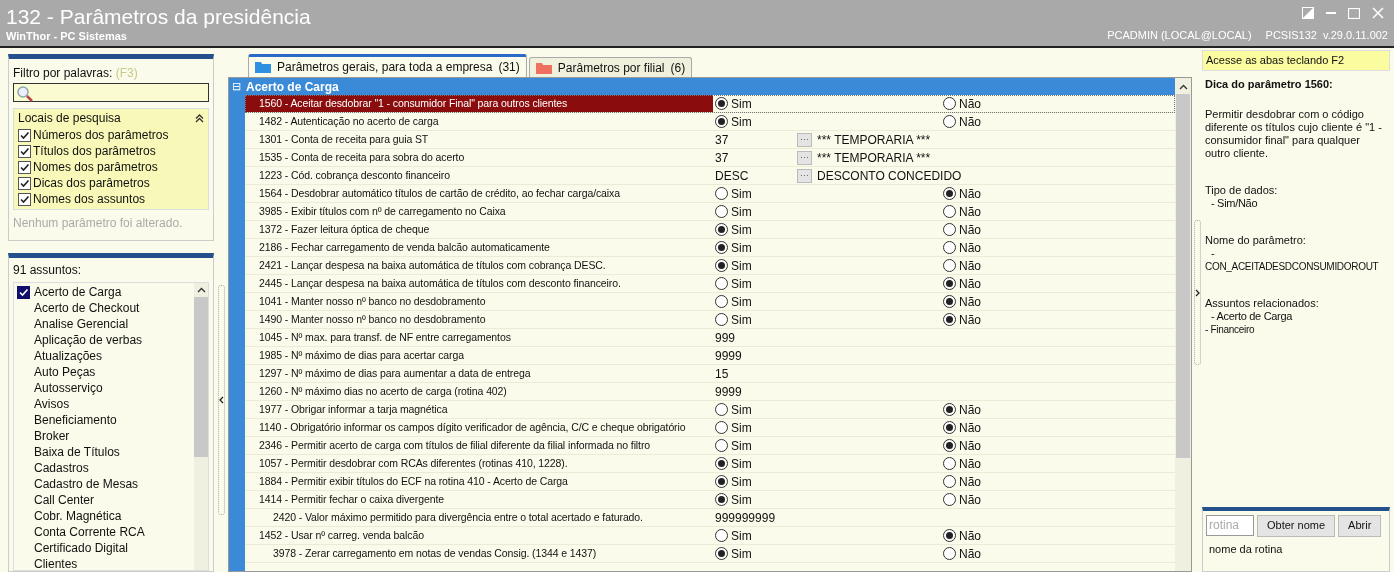  Describe the element at coordinates (81, 548) in the screenshot. I see `subject-item: Certificado Digital` at that location.